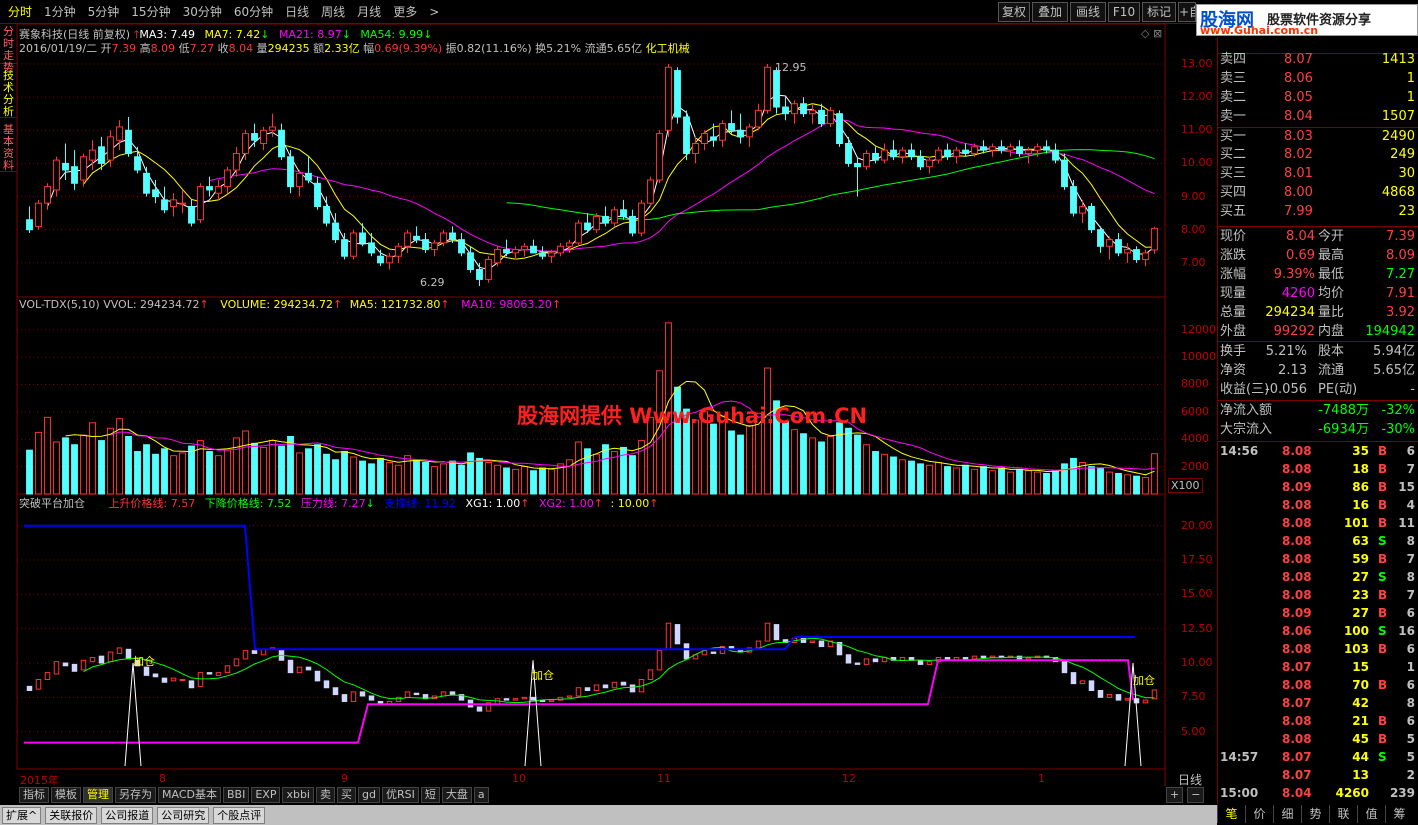 This screenshot has width=1418, height=825. I want to click on ask-row: 卖二 8.05 1, so click(1318, 97).